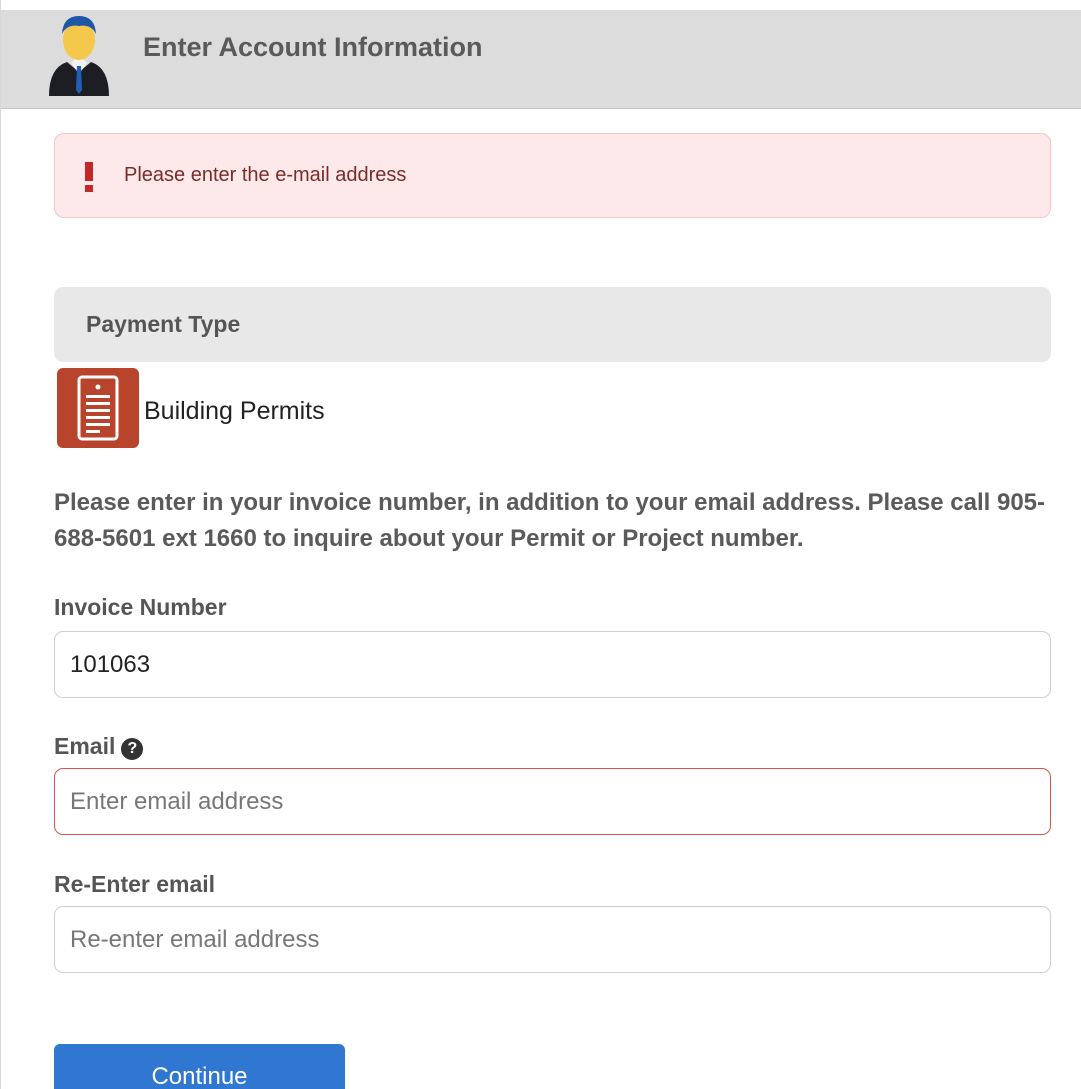 This screenshot has height=1089, width=1081. What do you see at coordinates (552, 664) in the screenshot?
I see `invoice-number-input` at bounding box center [552, 664].